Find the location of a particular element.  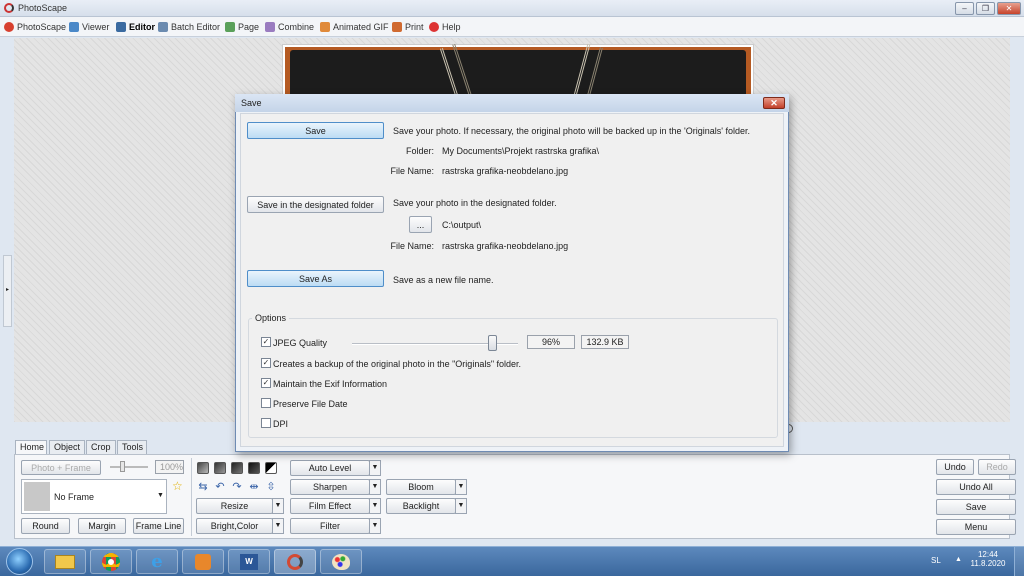

menu-batch-editor: Batch Editor is located at coordinates (189, 27).